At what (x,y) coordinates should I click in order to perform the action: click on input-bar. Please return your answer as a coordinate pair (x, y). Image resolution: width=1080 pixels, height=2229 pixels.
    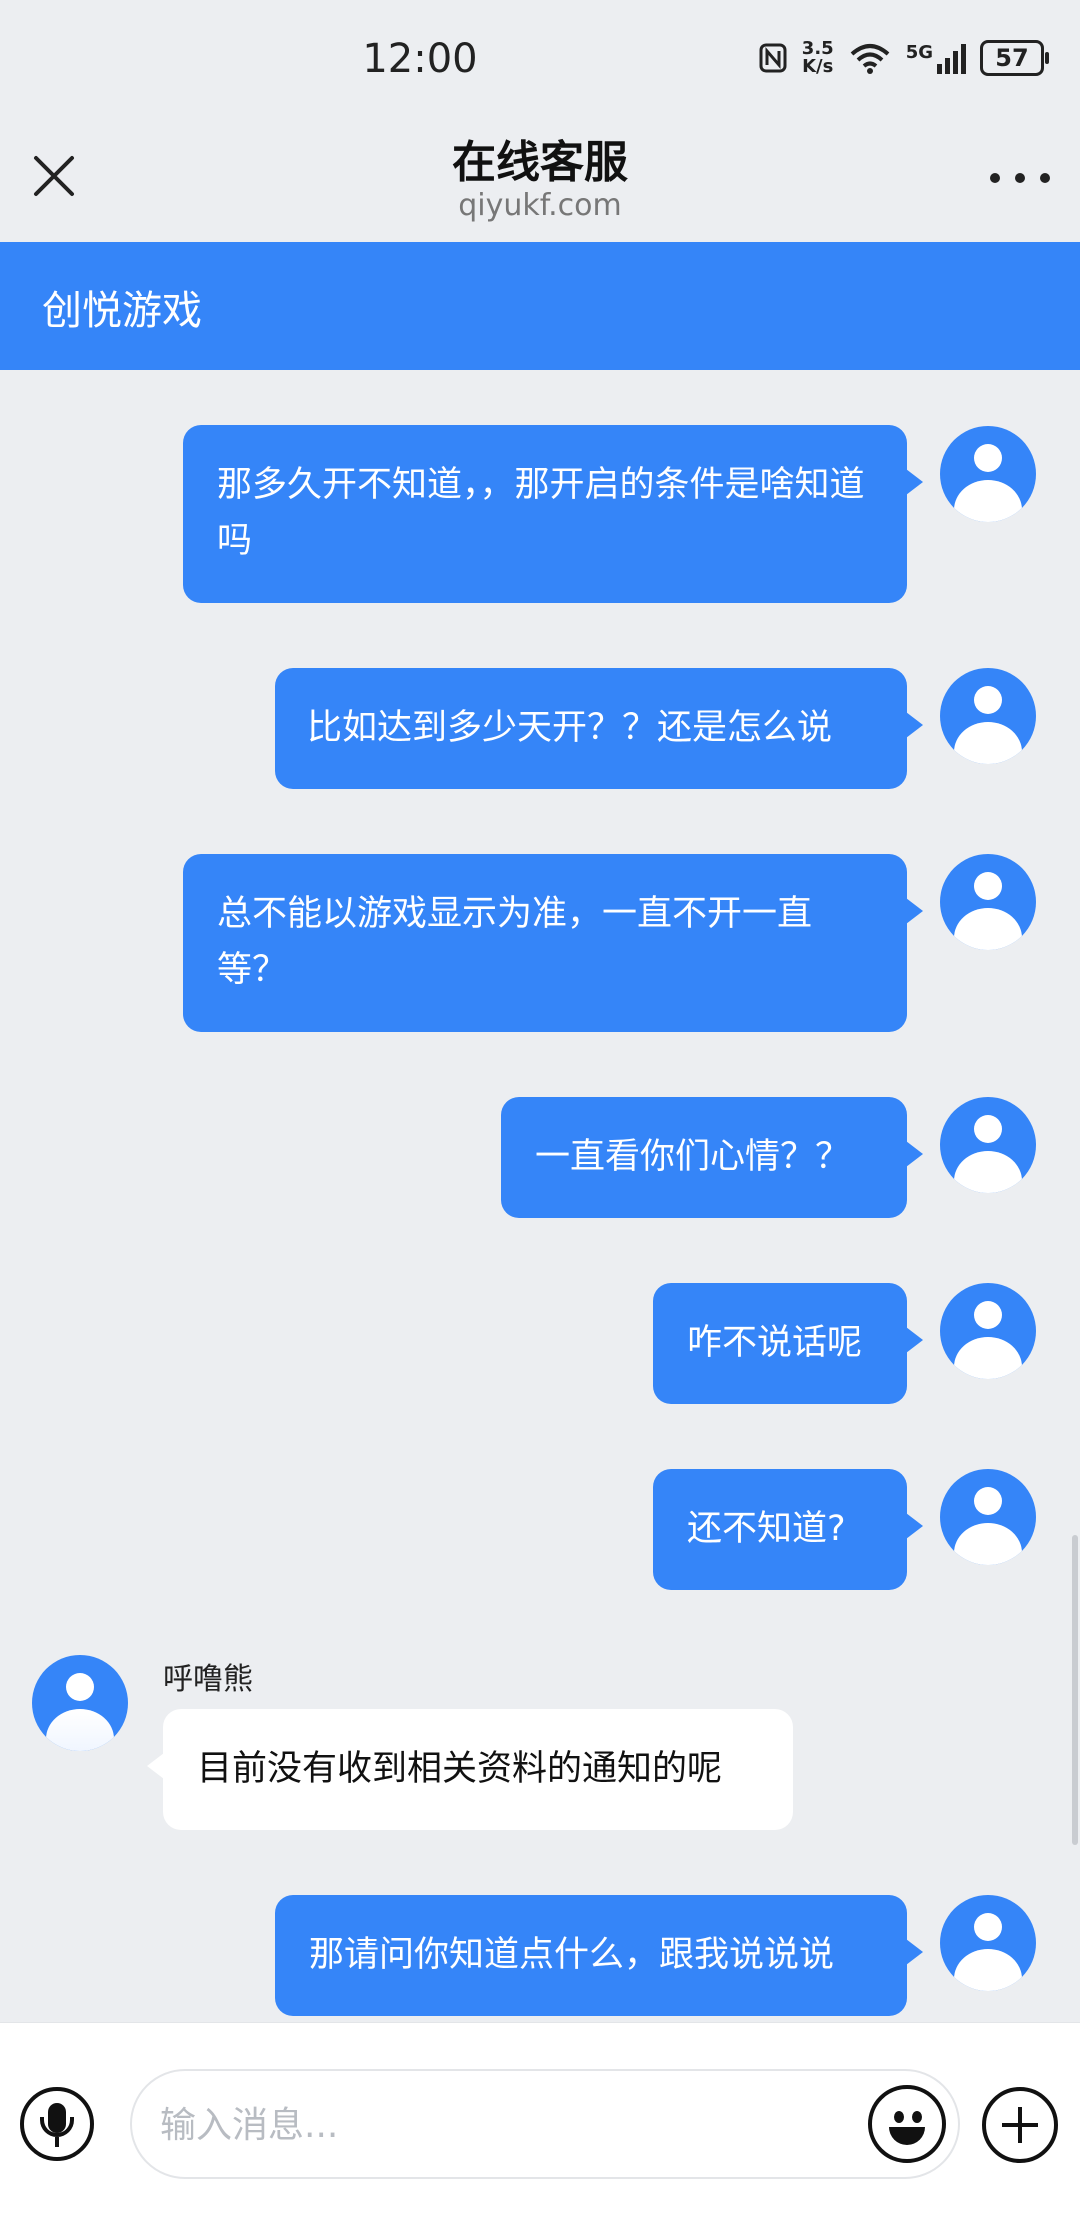
    Looking at the image, I should click on (540, 2125).